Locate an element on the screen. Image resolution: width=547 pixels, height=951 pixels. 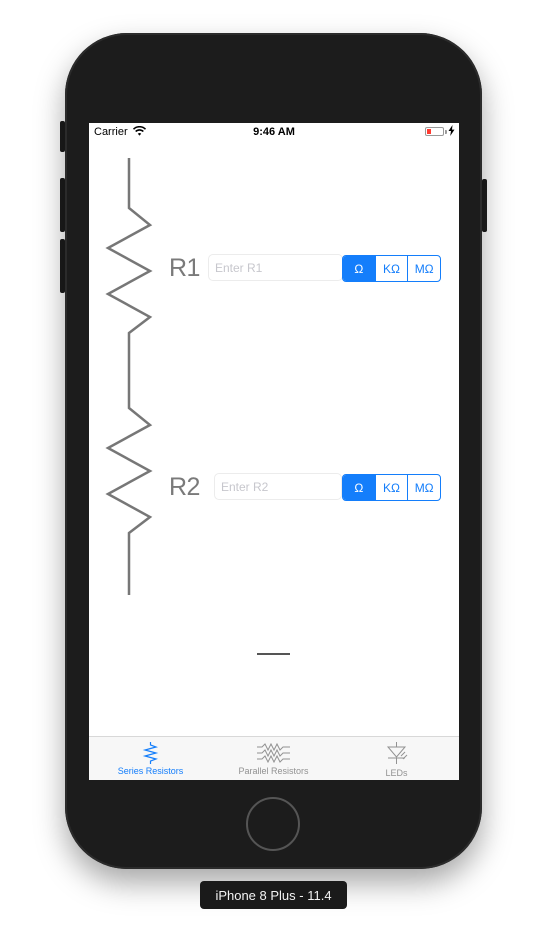
r1-unit-selector: Ω KΩ MΩ is located at coordinates (391, 268).